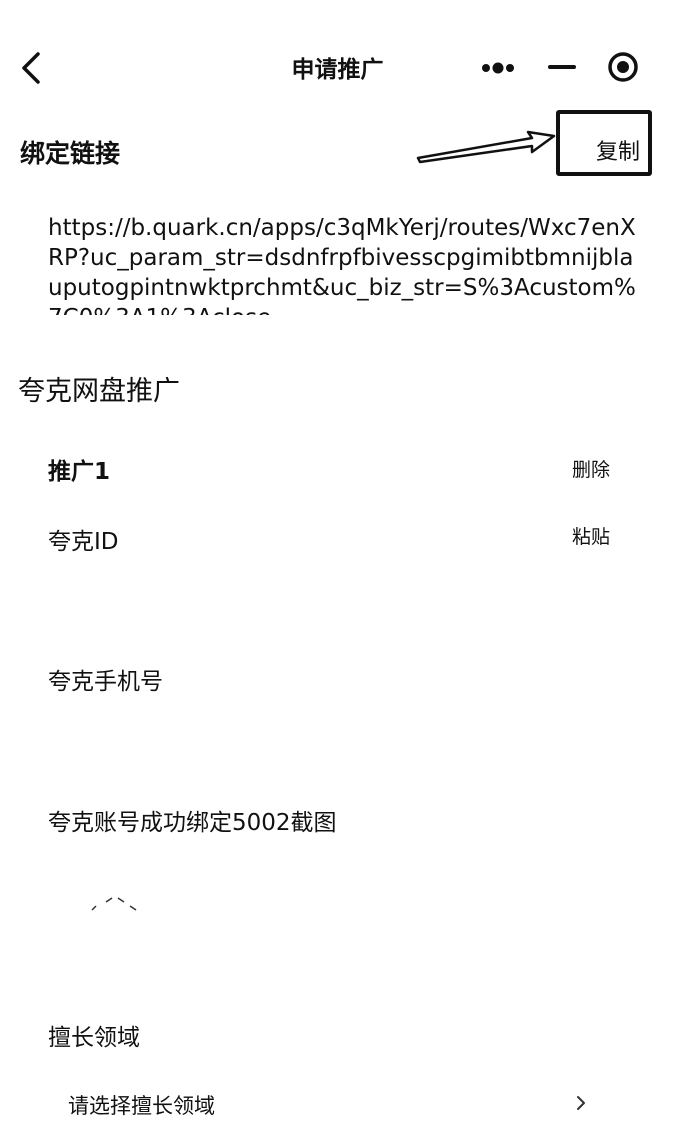 This screenshot has height=1143, width=675. I want to click on bind-link-label: 绑定链接, so click(70, 153).